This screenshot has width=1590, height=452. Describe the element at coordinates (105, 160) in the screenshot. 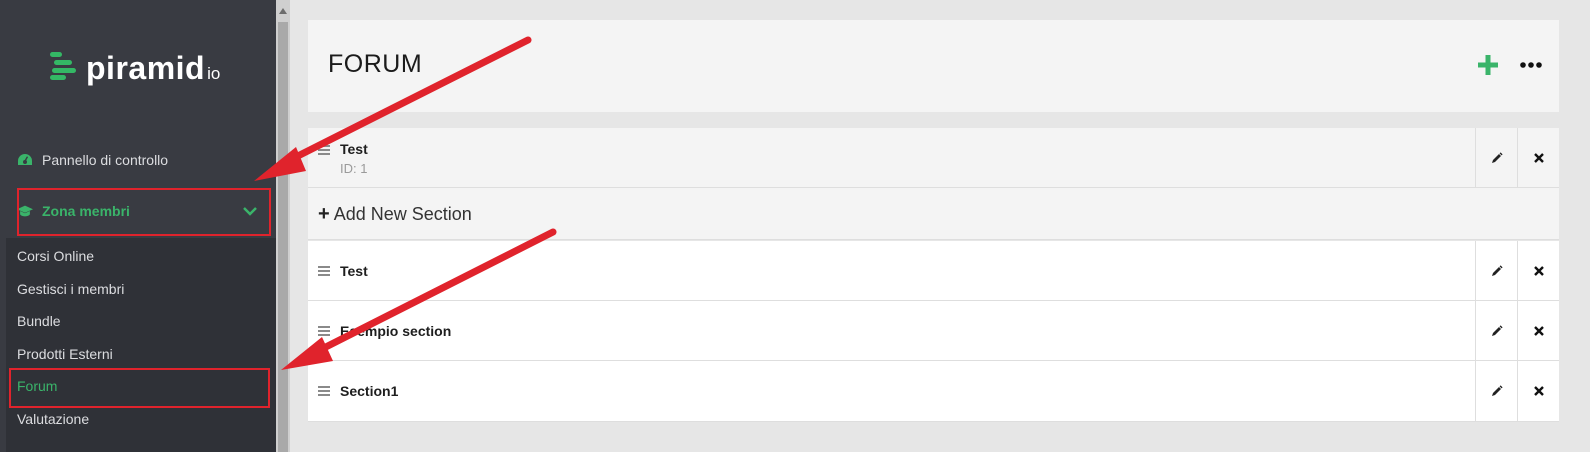

I see `nav-item-label: Pannello di controllo` at that location.